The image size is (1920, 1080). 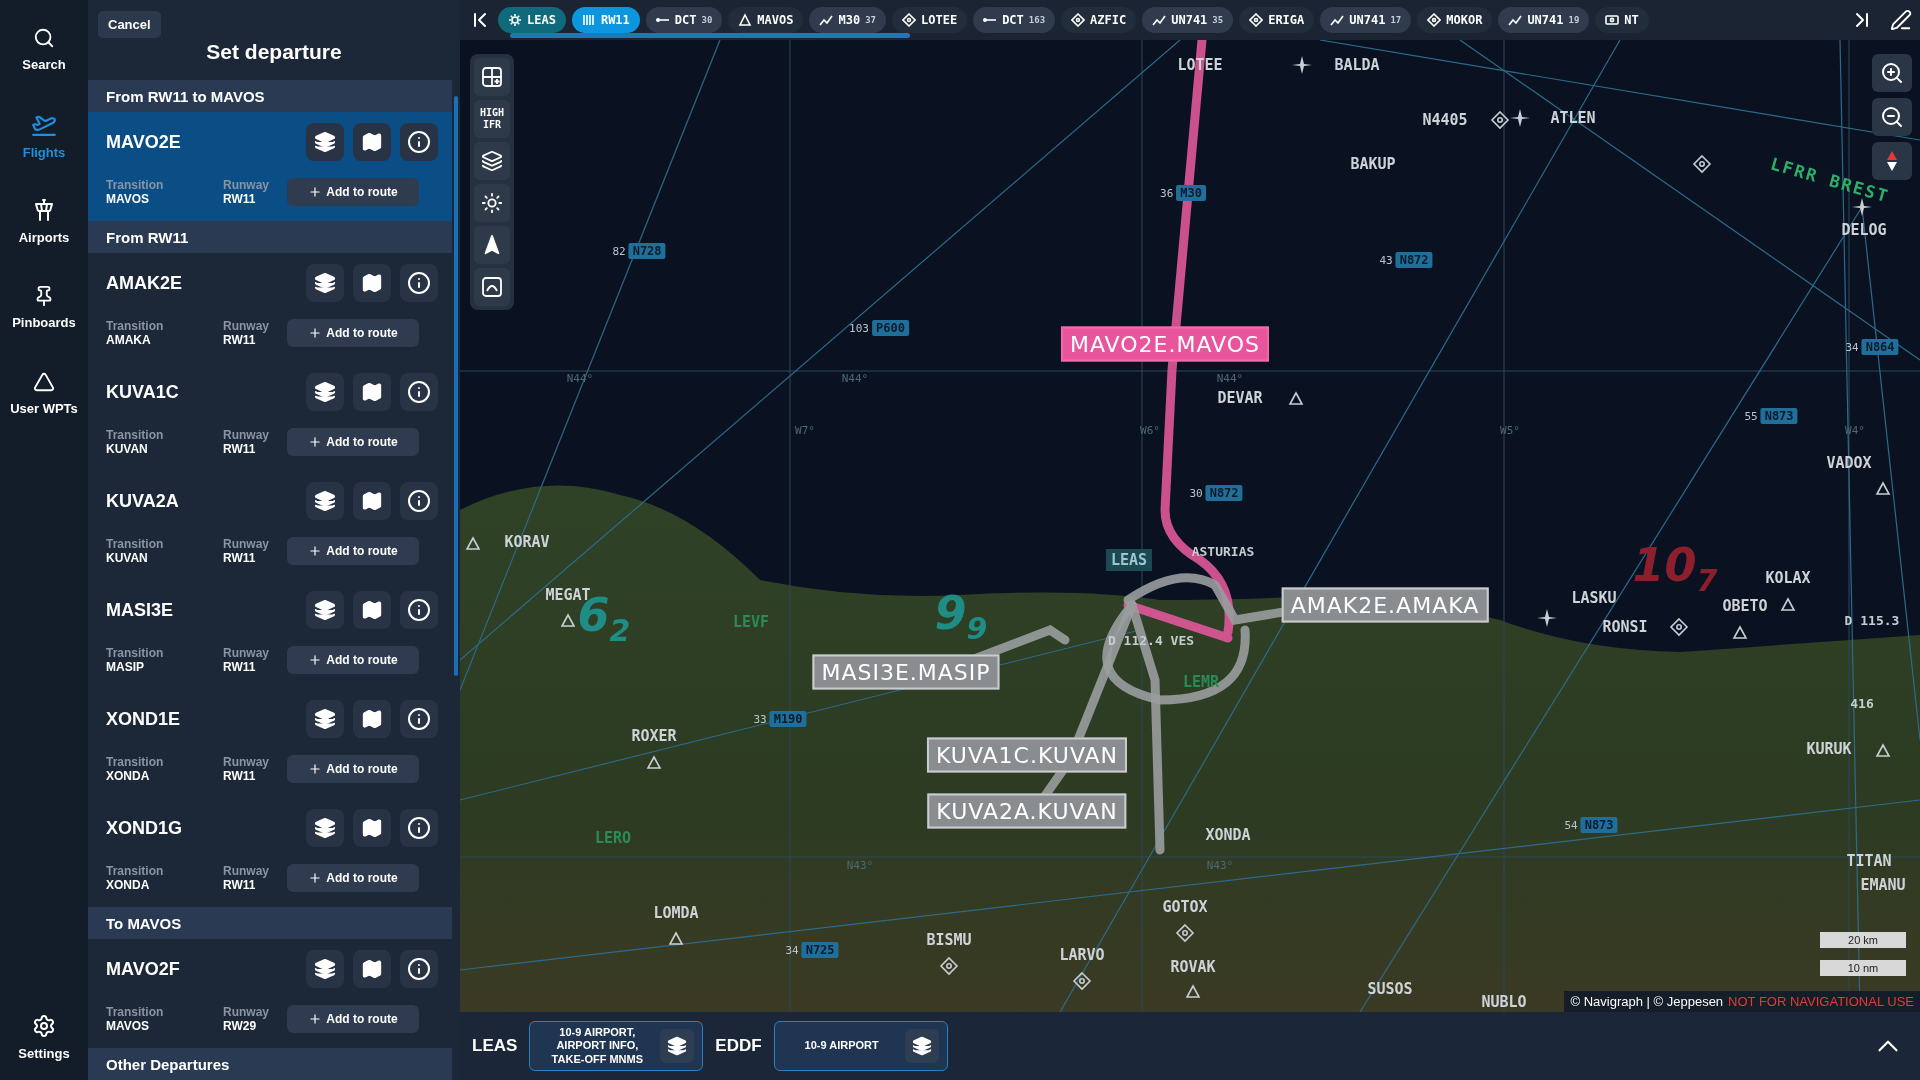 What do you see at coordinates (240, 776) in the screenshot?
I see `runway-value: RW11` at bounding box center [240, 776].